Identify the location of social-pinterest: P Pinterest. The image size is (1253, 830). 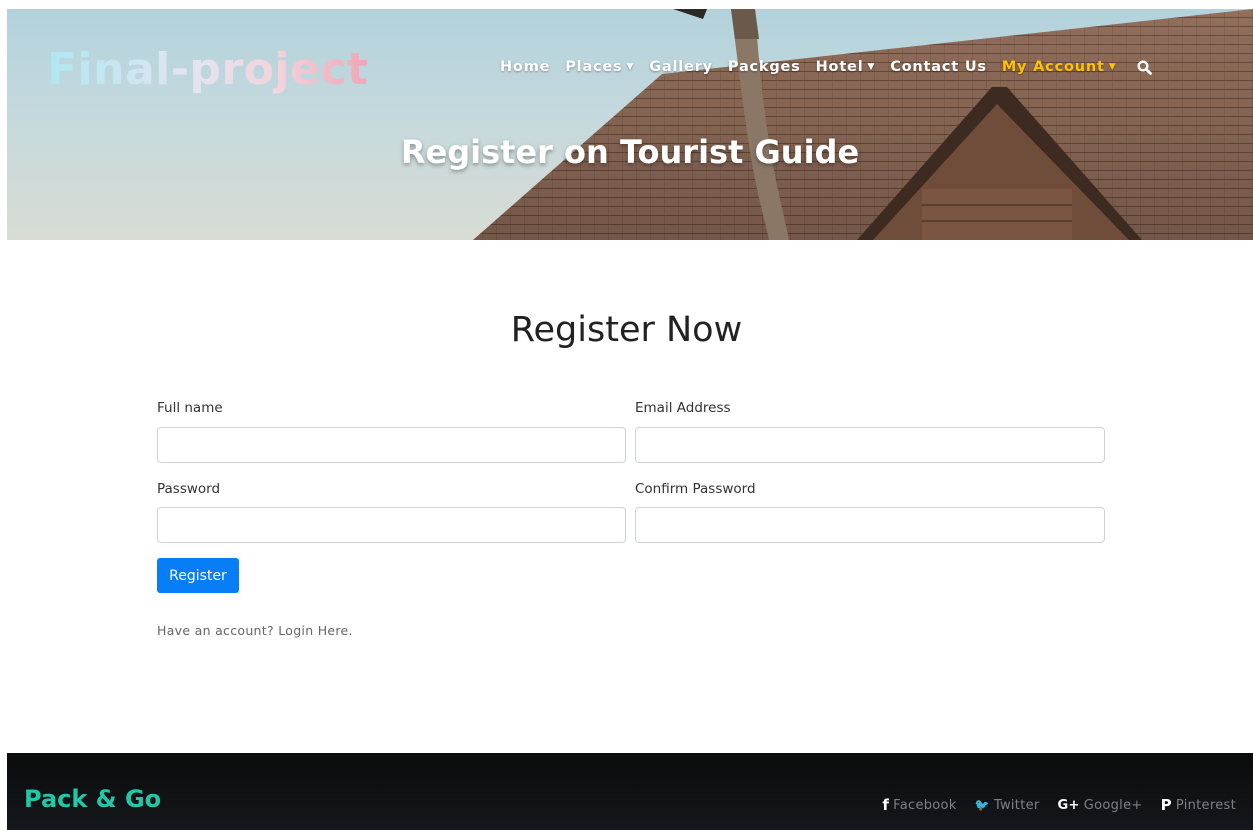
(1198, 805).